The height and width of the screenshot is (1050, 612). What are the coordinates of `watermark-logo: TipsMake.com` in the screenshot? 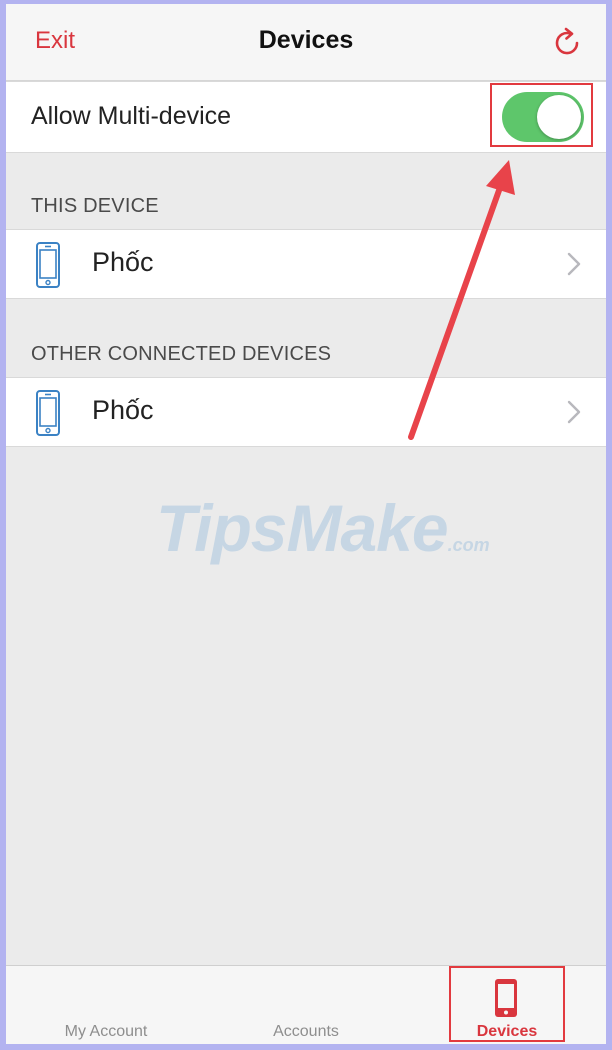 It's located at (323, 528).